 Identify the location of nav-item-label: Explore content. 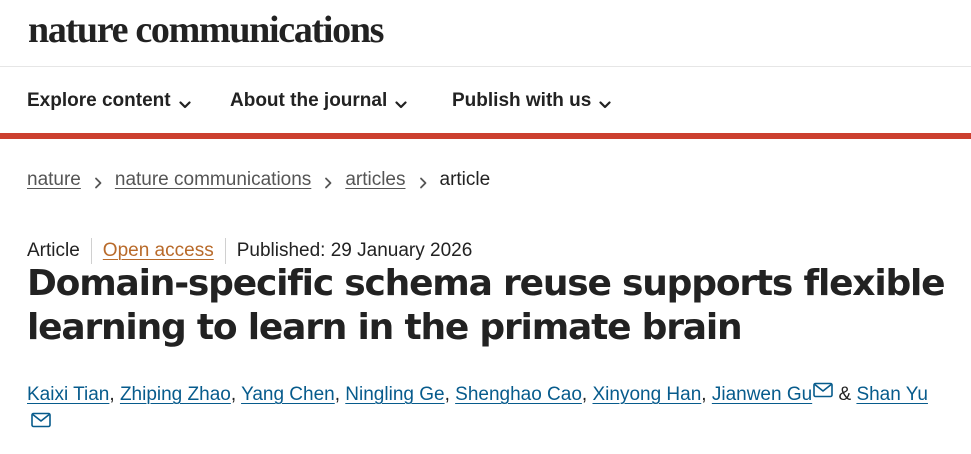
(99, 100).